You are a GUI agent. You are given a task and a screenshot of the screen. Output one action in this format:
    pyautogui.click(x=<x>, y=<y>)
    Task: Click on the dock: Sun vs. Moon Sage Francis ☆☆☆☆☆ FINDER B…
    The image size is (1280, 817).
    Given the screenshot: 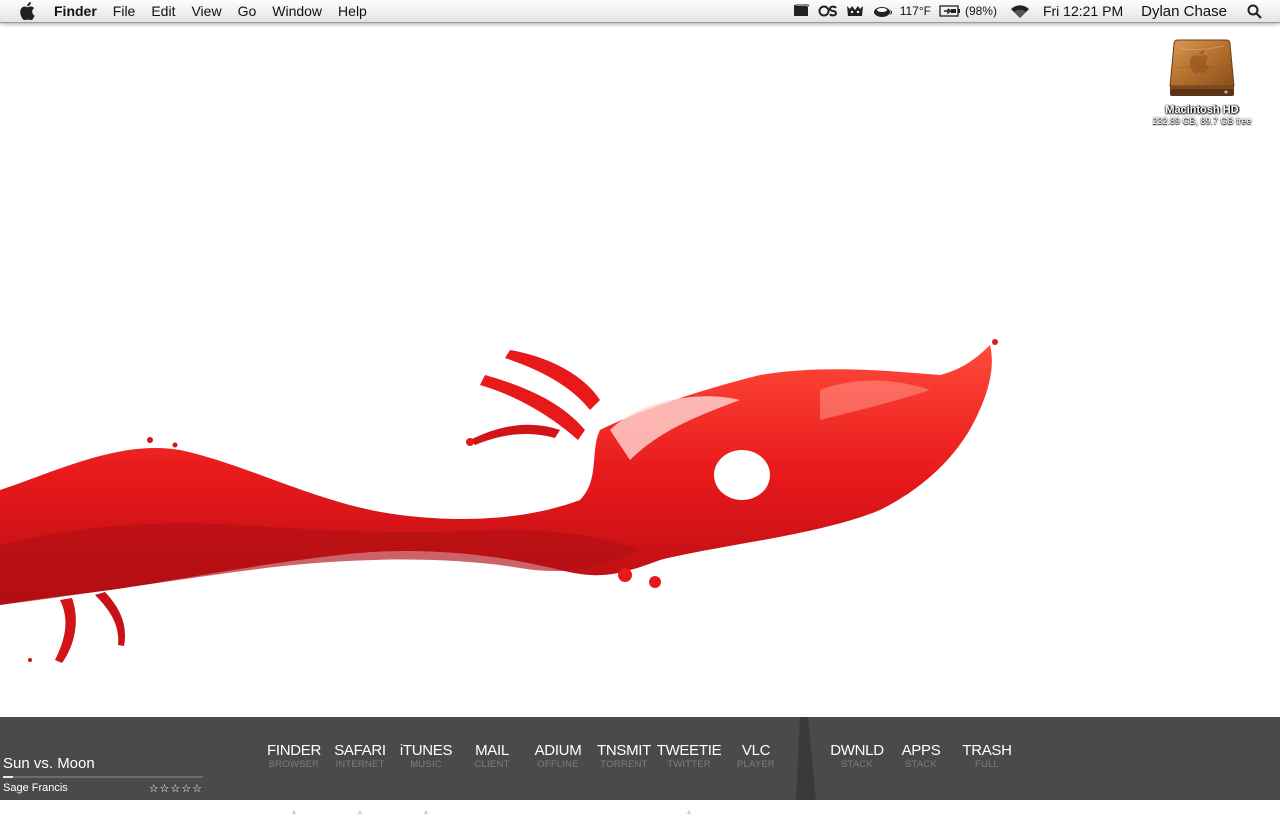 What is the action you would take?
    pyautogui.click(x=640, y=766)
    